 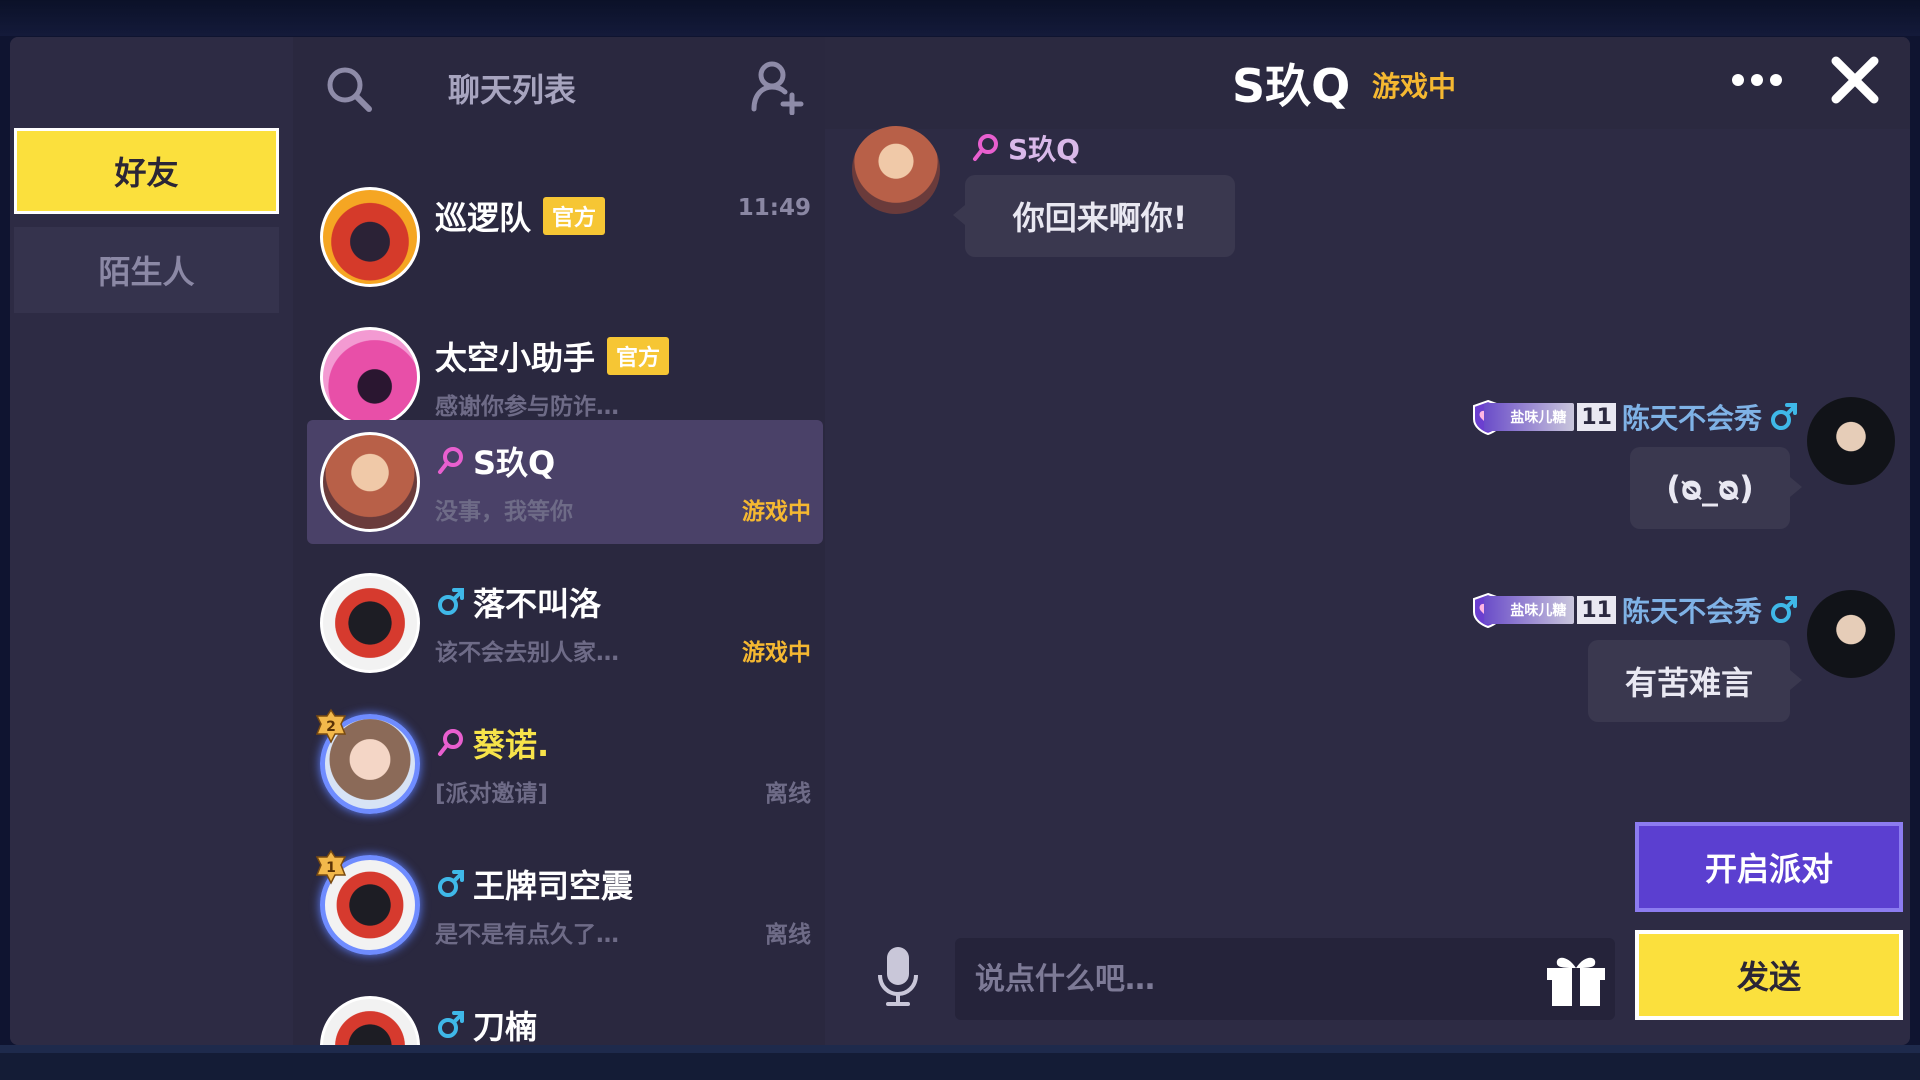 I want to click on sender-name: S玖Q, so click(x=1025, y=148).